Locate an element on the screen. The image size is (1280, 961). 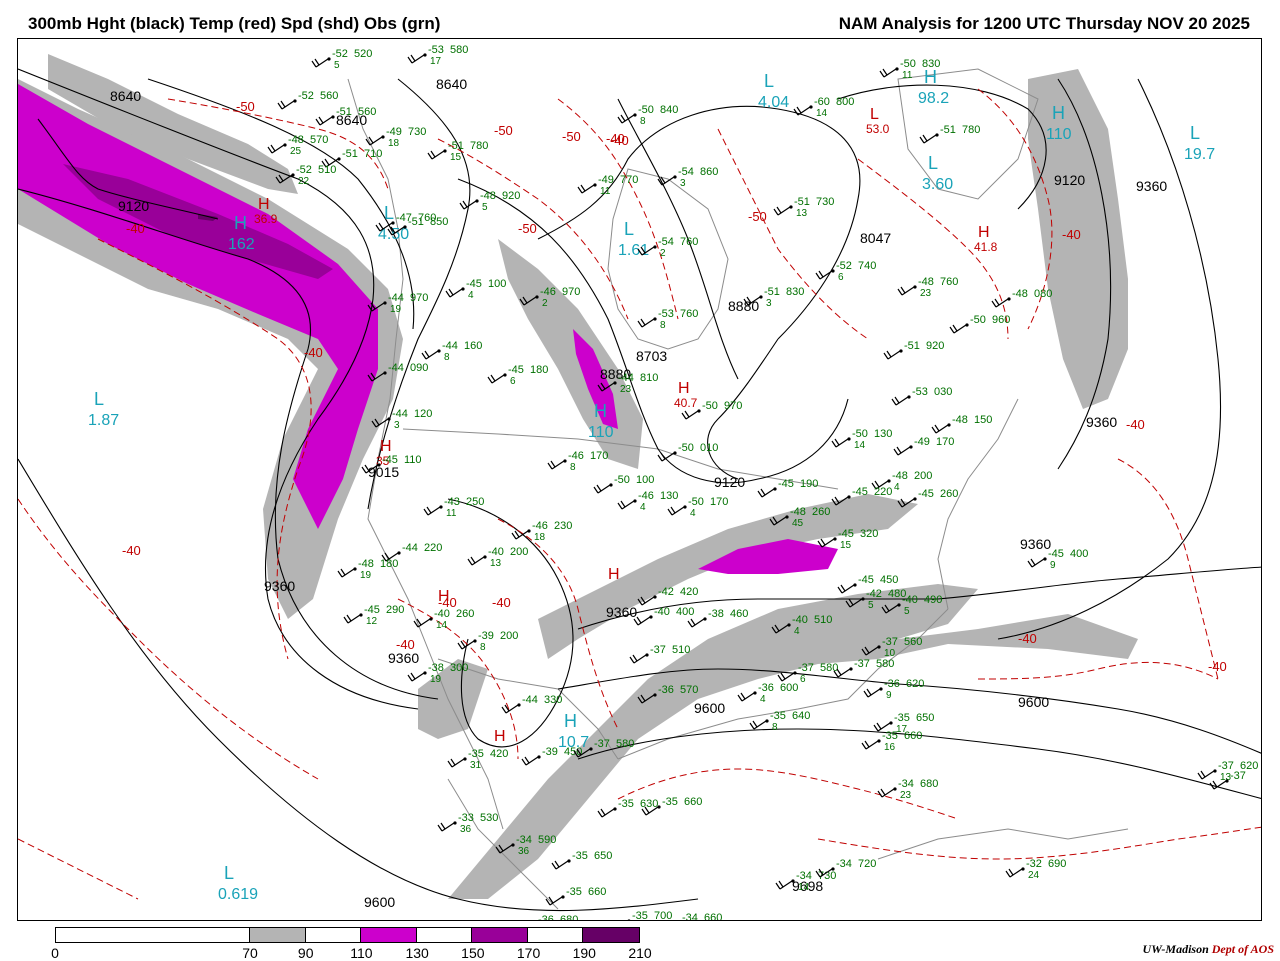
station-temp: -37 is located at coordinates (1238, 776).